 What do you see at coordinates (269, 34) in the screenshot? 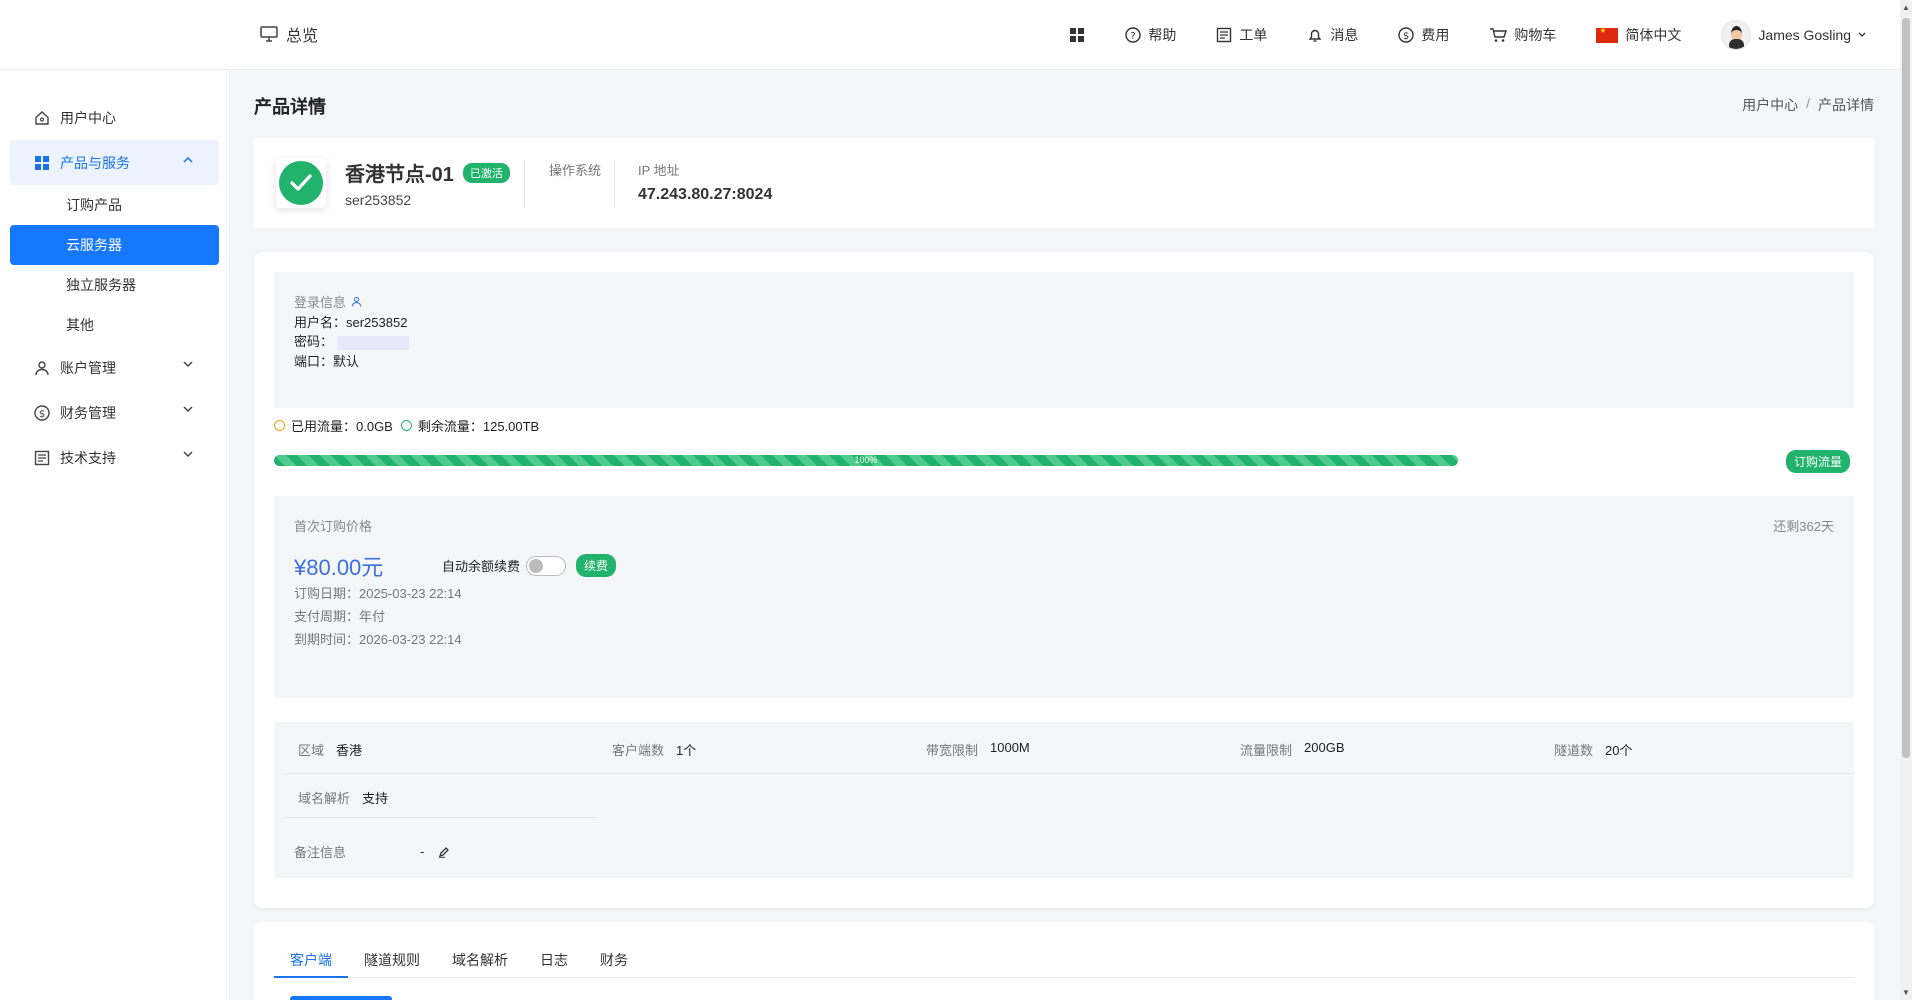
I see `monitor-icon` at bounding box center [269, 34].